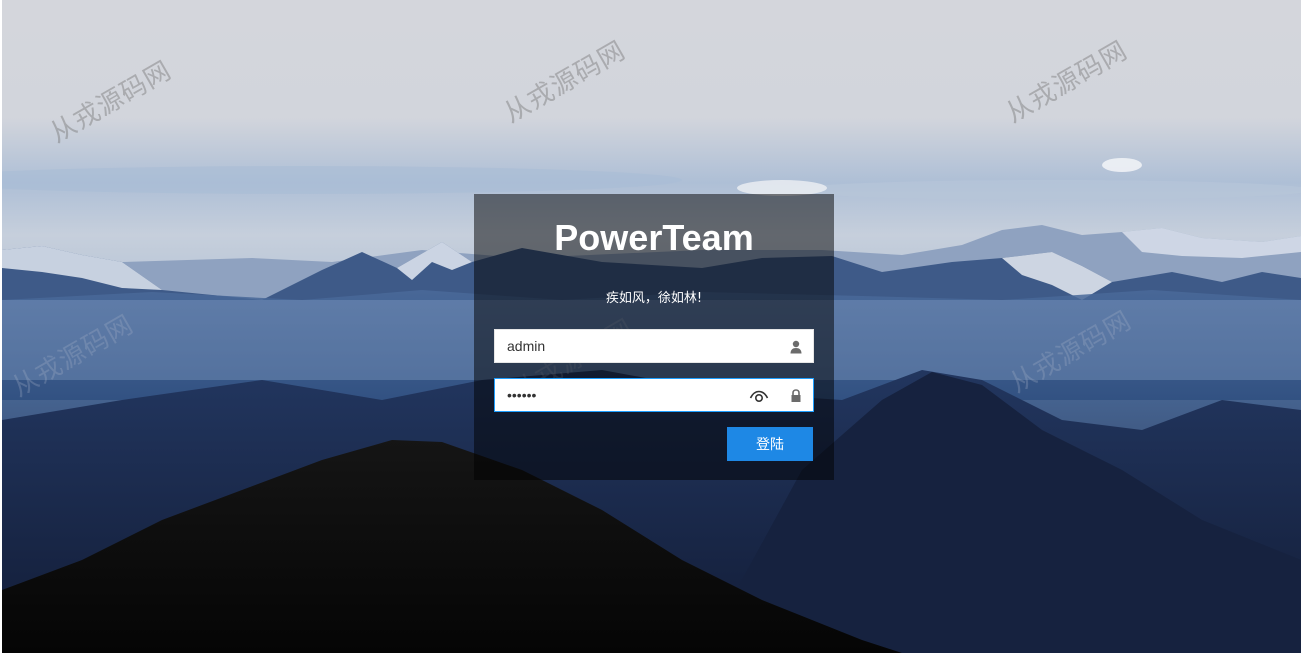 This screenshot has width=1303, height=655. I want to click on password-input, so click(621, 395).